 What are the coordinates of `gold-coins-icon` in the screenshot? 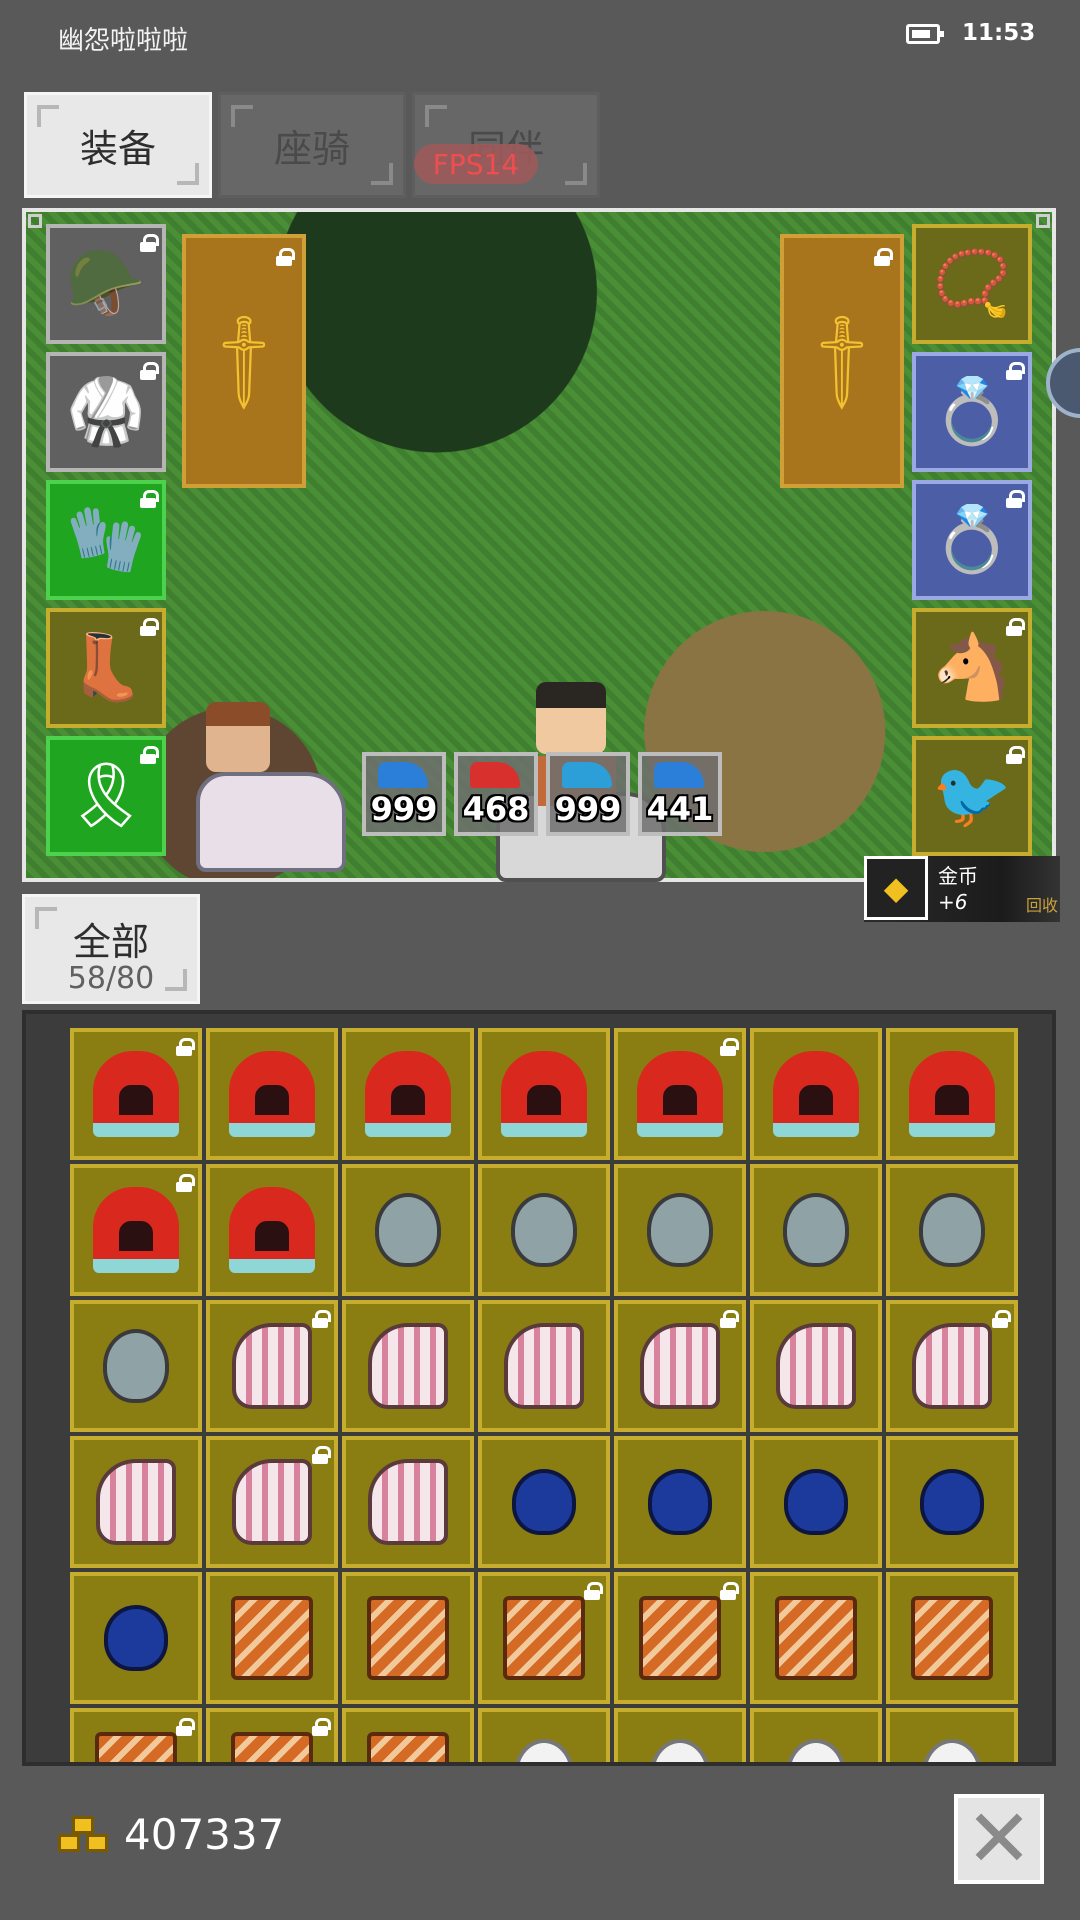 It's located at (84, 1838).